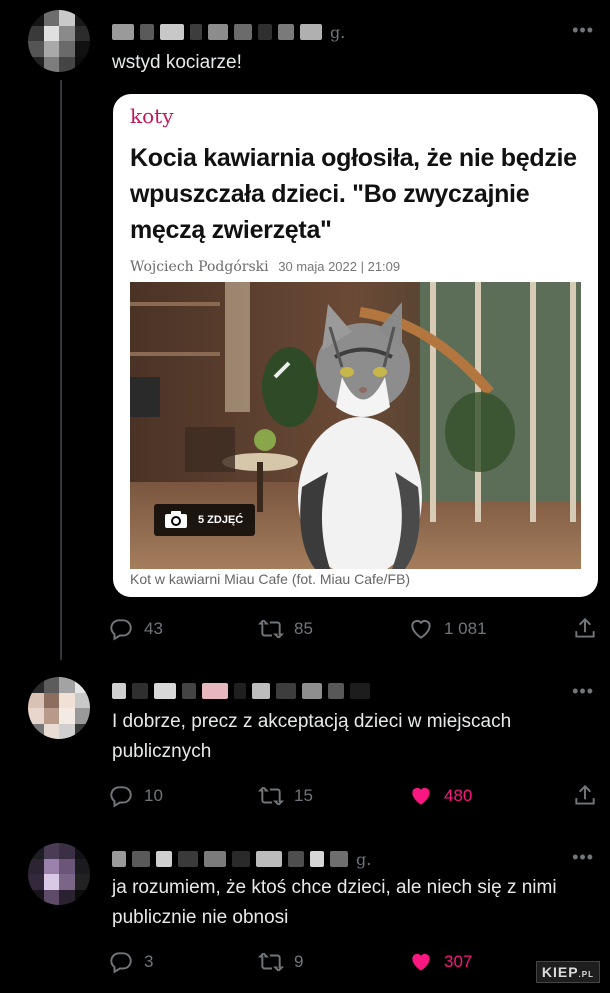 The height and width of the screenshot is (993, 610). What do you see at coordinates (176, 519) in the screenshot?
I see `camera-icon` at bounding box center [176, 519].